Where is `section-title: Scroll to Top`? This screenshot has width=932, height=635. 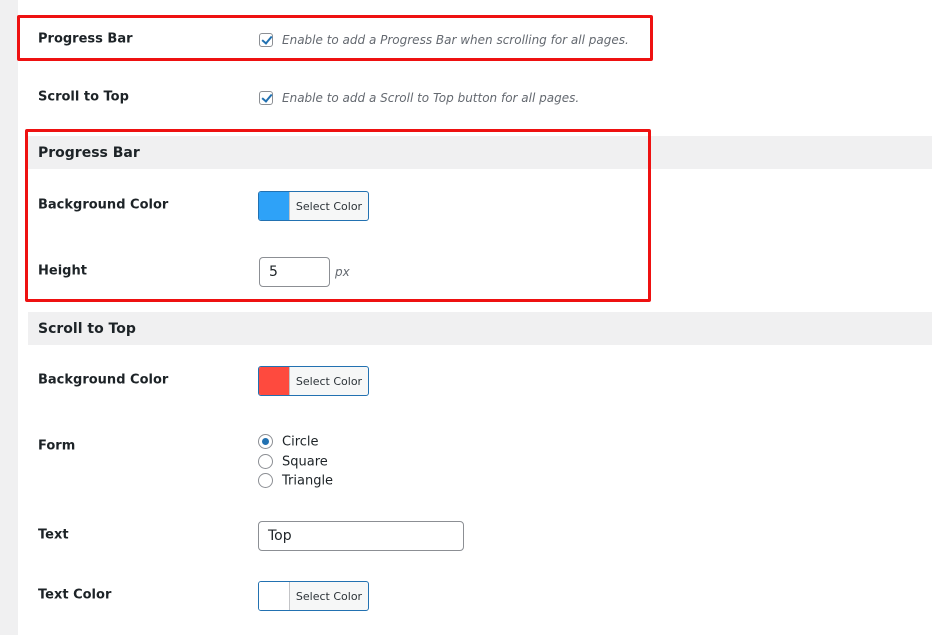
section-title: Scroll to Top is located at coordinates (87, 328).